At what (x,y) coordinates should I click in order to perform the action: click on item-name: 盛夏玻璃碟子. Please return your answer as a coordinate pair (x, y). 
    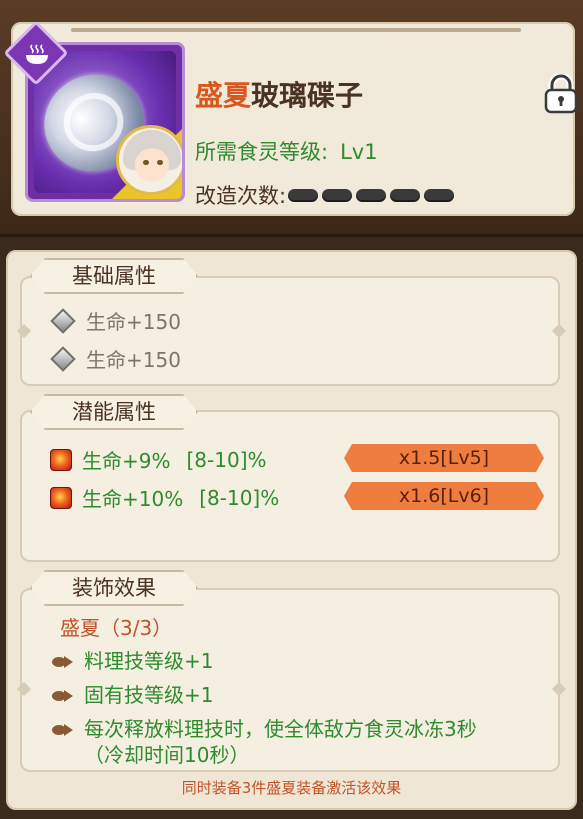
    Looking at the image, I should click on (279, 94).